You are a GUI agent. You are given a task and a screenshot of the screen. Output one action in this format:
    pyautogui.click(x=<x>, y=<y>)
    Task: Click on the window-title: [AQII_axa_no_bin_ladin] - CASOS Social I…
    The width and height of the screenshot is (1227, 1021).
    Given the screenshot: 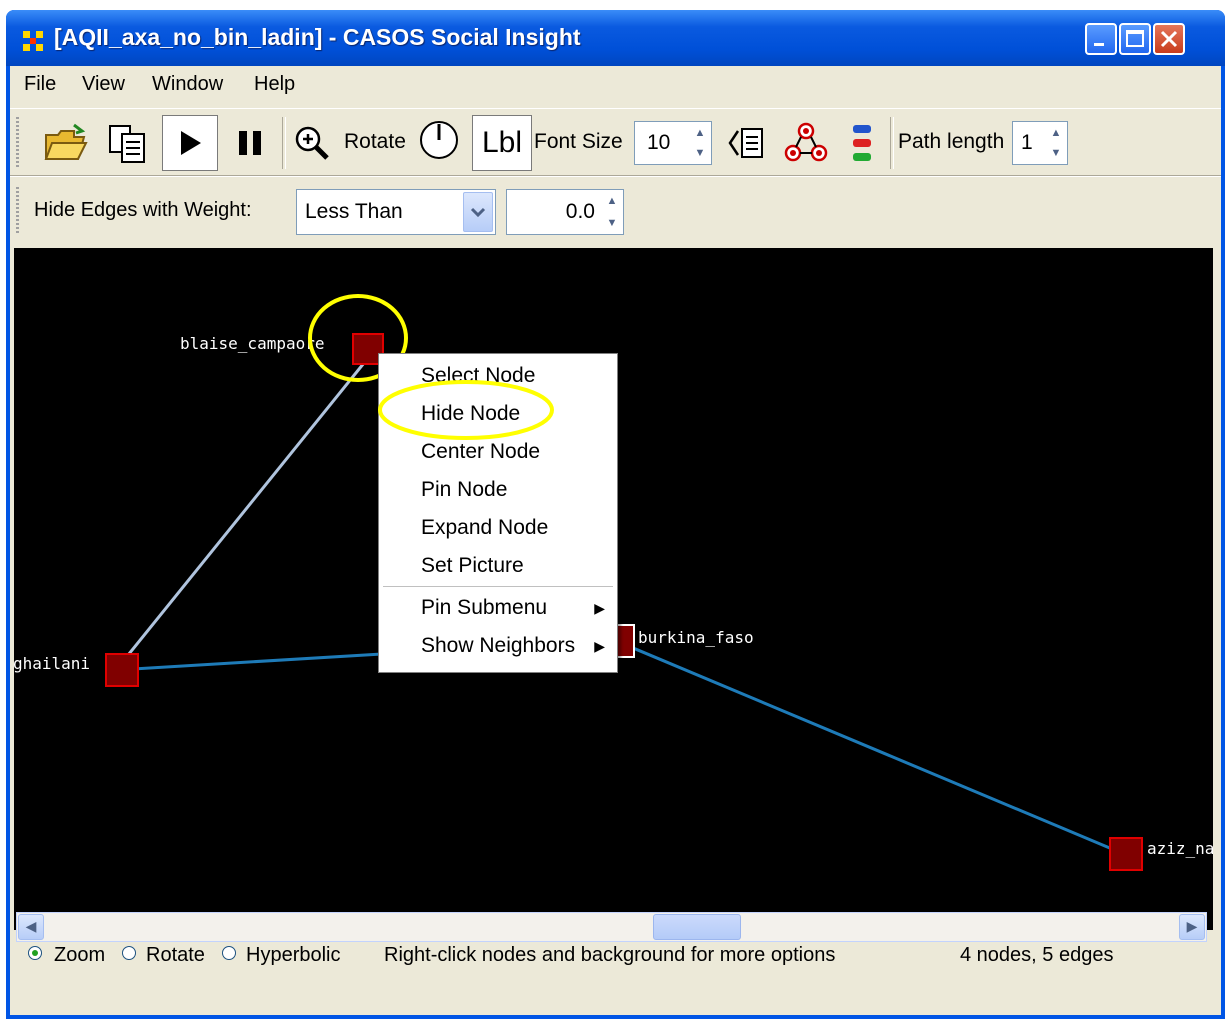 What is the action you would take?
    pyautogui.click(x=317, y=37)
    